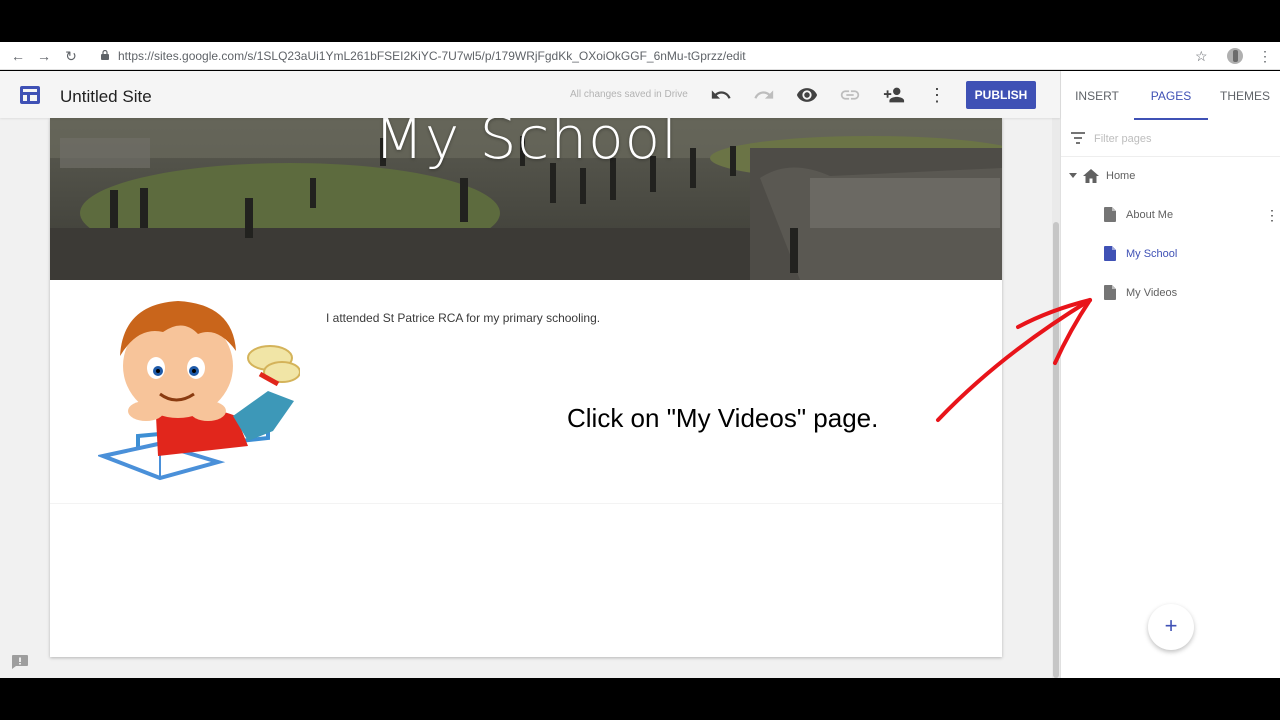 The image size is (1280, 720). Describe the element at coordinates (807, 95) in the screenshot. I see `preview-eye-icon` at that location.